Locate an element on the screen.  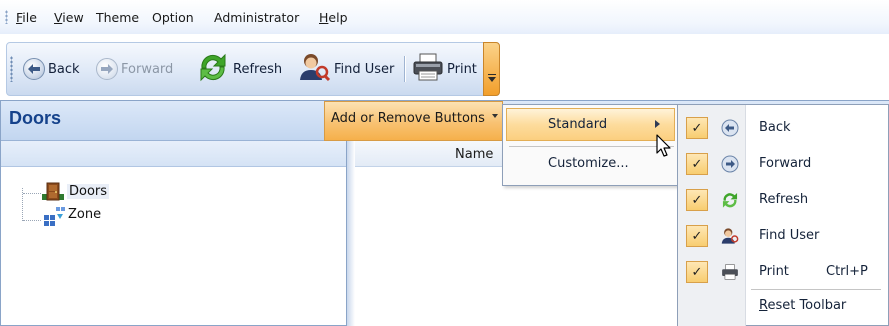
menu-item-label: Back is located at coordinates (775, 127).